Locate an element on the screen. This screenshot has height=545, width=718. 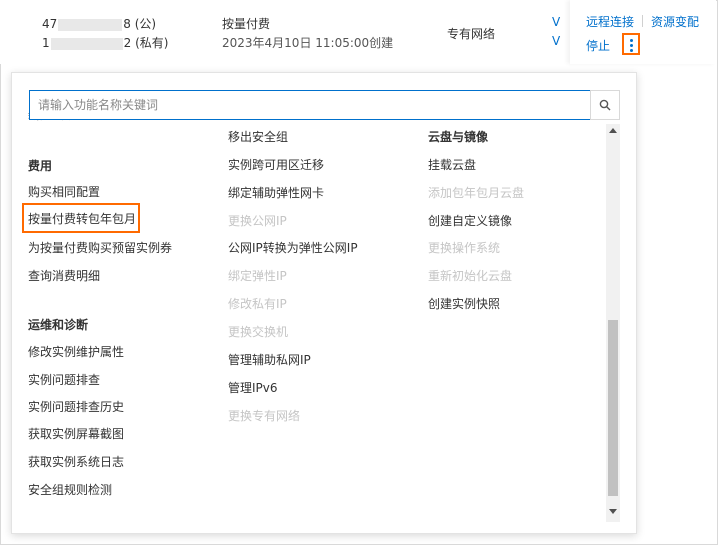
menu-item-add-subscription-disk: 添加包年包月云盘 is located at coordinates (476, 193).